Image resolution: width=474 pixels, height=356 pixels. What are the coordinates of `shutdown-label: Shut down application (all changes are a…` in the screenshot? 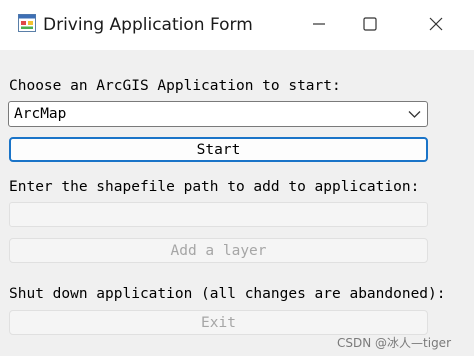 It's located at (227, 294).